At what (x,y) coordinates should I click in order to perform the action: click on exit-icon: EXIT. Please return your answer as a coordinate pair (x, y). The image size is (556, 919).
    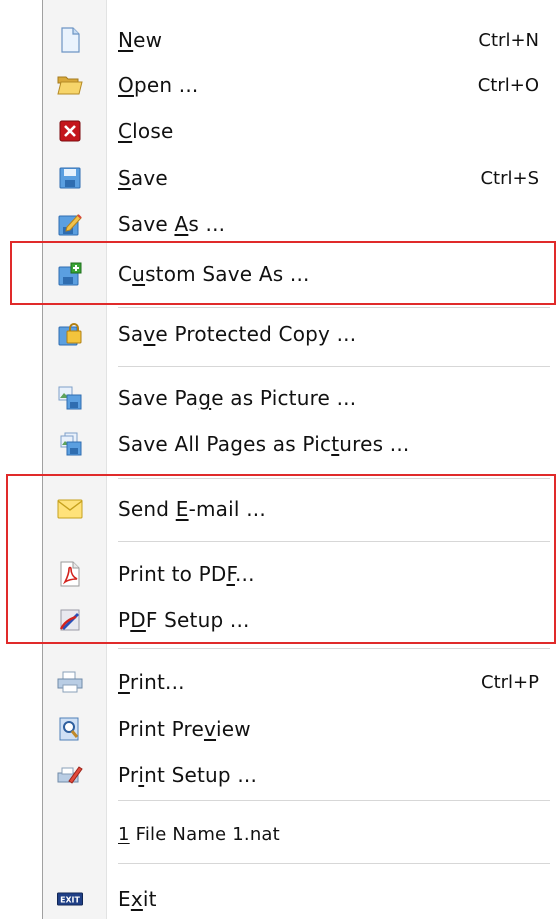
    Looking at the image, I should click on (70, 899).